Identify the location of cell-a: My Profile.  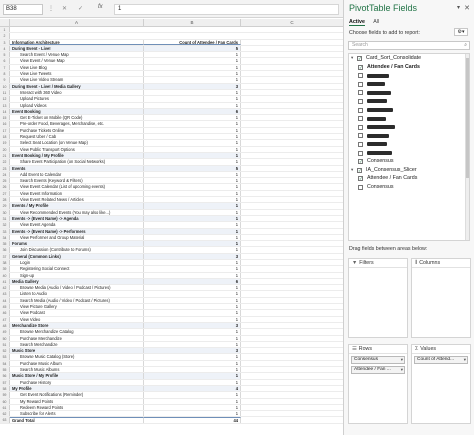
(77, 388).